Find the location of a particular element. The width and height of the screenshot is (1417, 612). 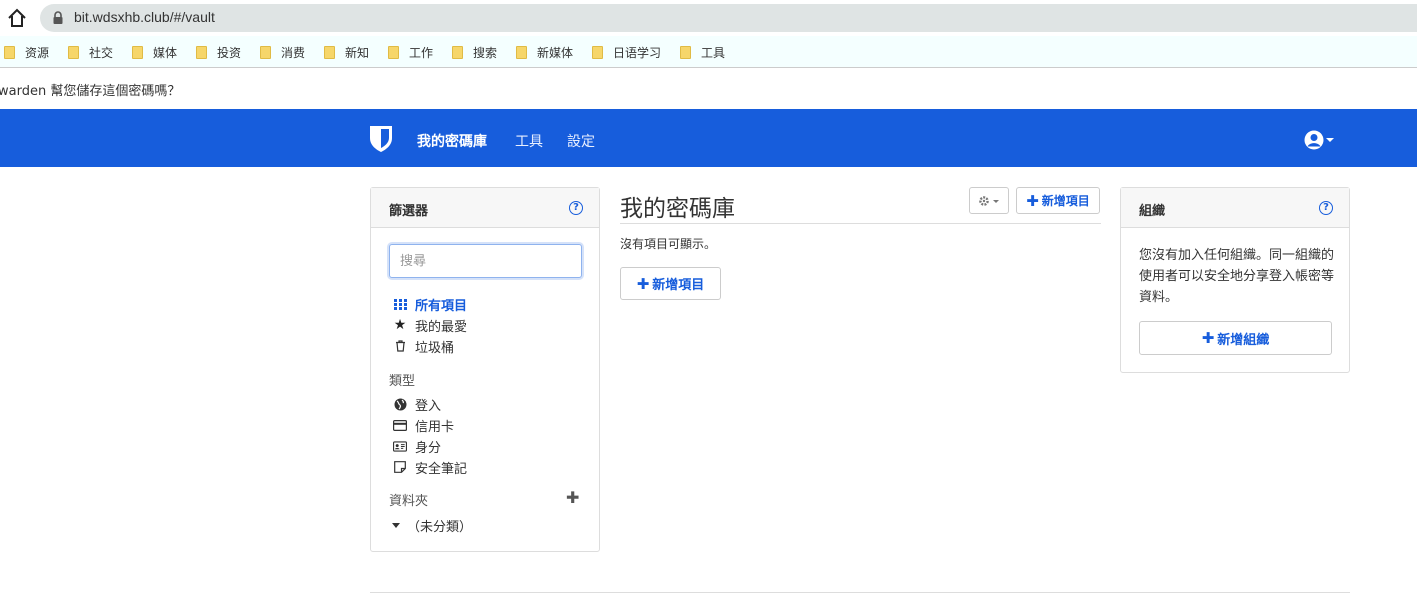

bookmark-item: 投资 is located at coordinates (218, 52).